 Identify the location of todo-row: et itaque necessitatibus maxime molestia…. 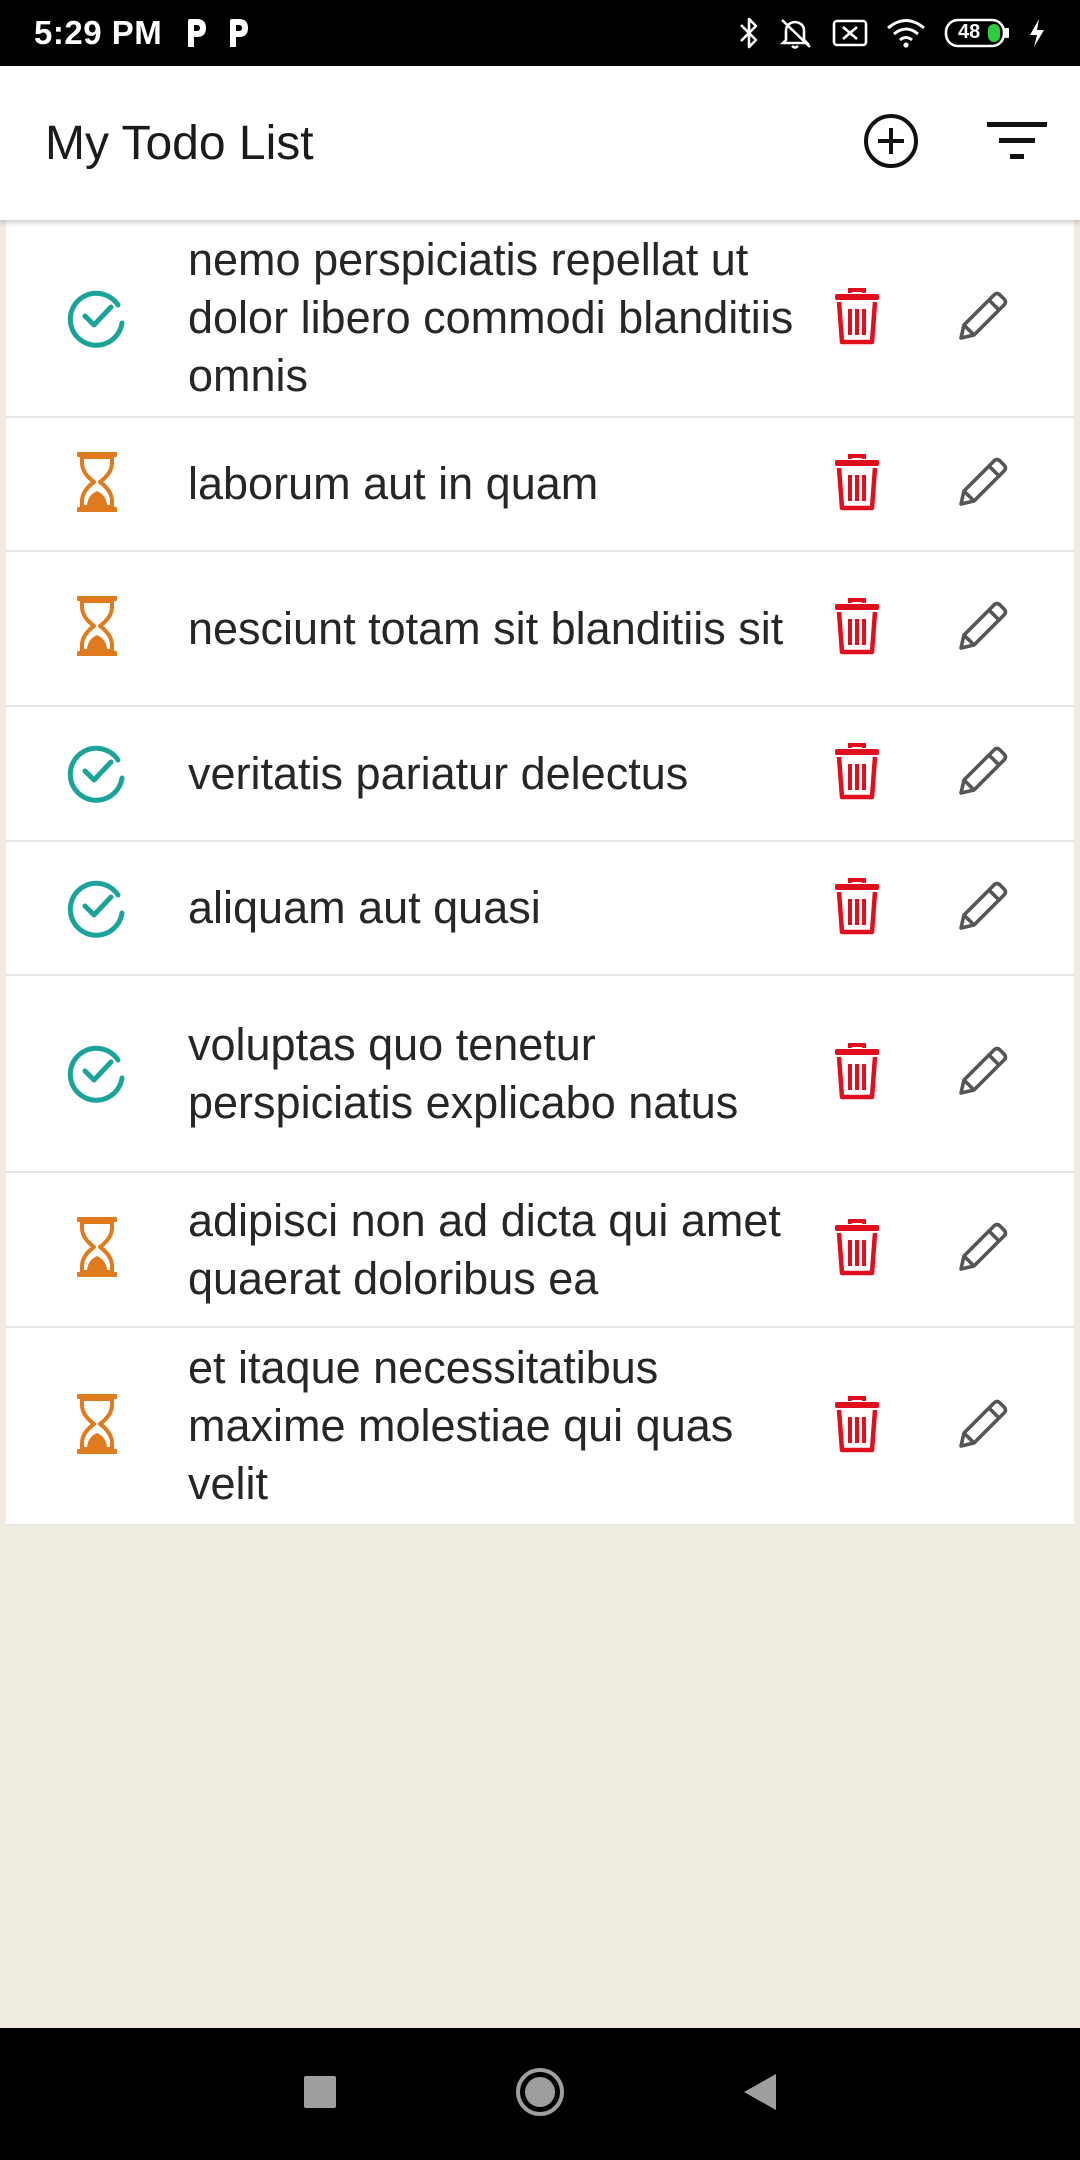
(540, 1427).